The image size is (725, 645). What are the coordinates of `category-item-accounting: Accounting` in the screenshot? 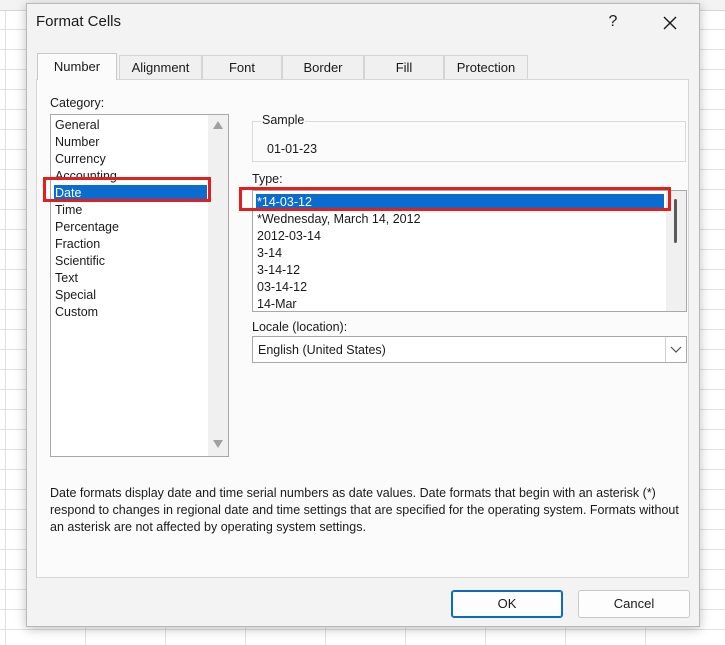 It's located at (130, 176).